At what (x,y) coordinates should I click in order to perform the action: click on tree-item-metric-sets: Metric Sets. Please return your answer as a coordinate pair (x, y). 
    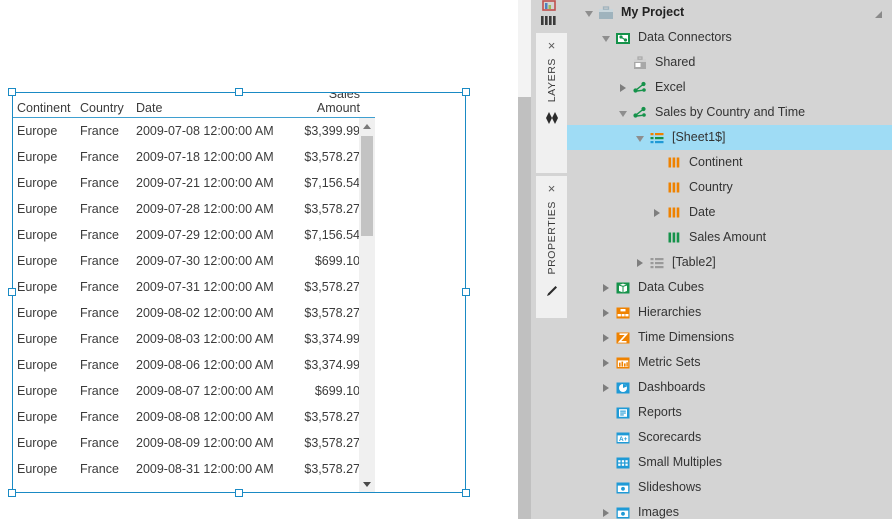
    Looking at the image, I should click on (729, 362).